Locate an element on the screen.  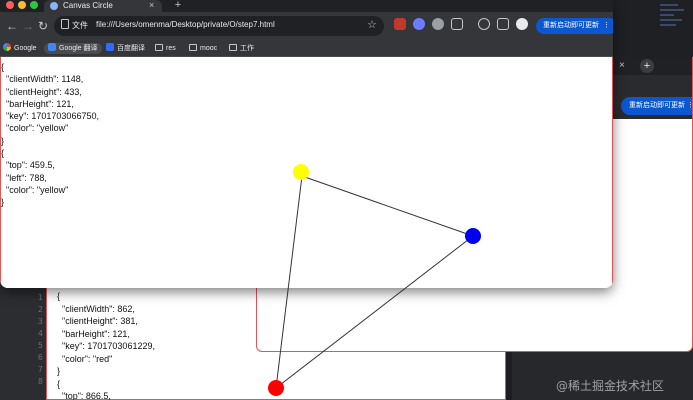
menu-dots-icon: ⋮ is located at coordinates (606, 25).